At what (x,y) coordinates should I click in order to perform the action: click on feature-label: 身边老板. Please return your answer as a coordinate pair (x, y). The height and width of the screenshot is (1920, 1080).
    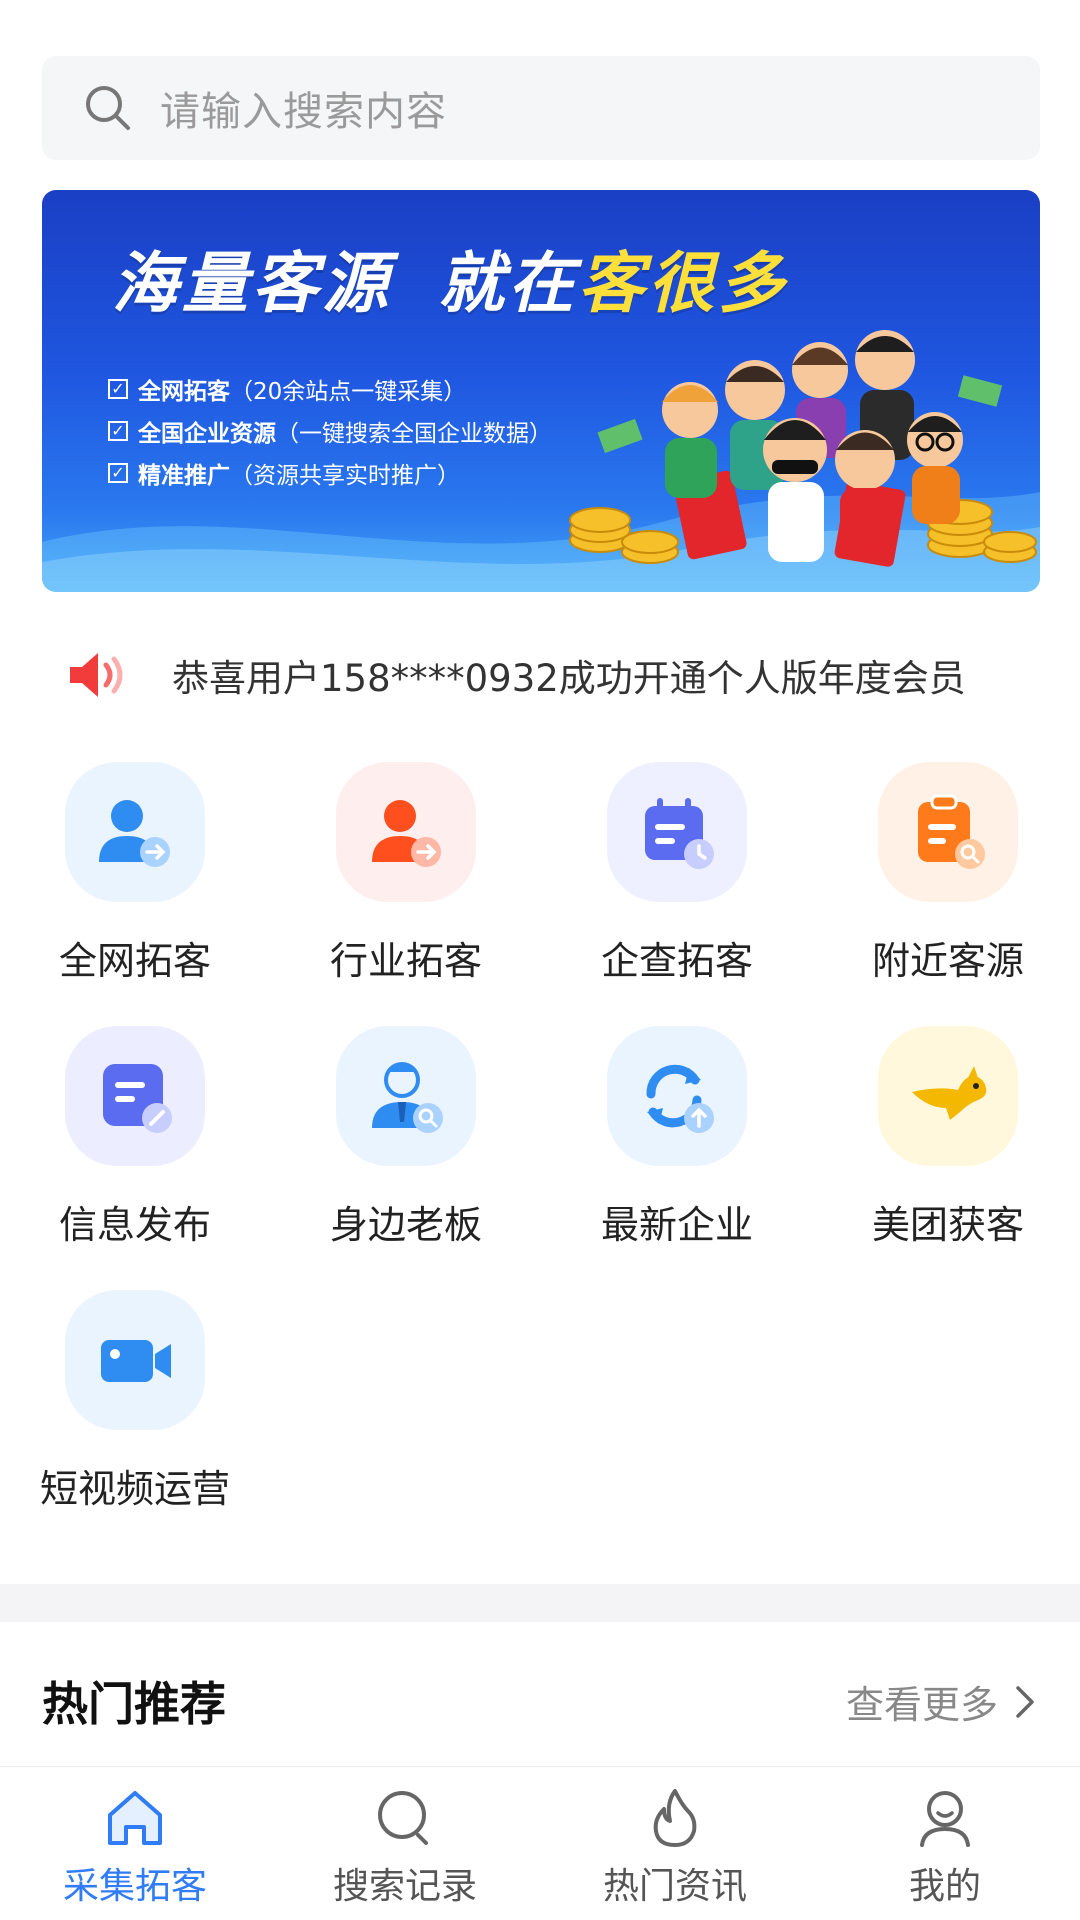
    Looking at the image, I should click on (405, 1225).